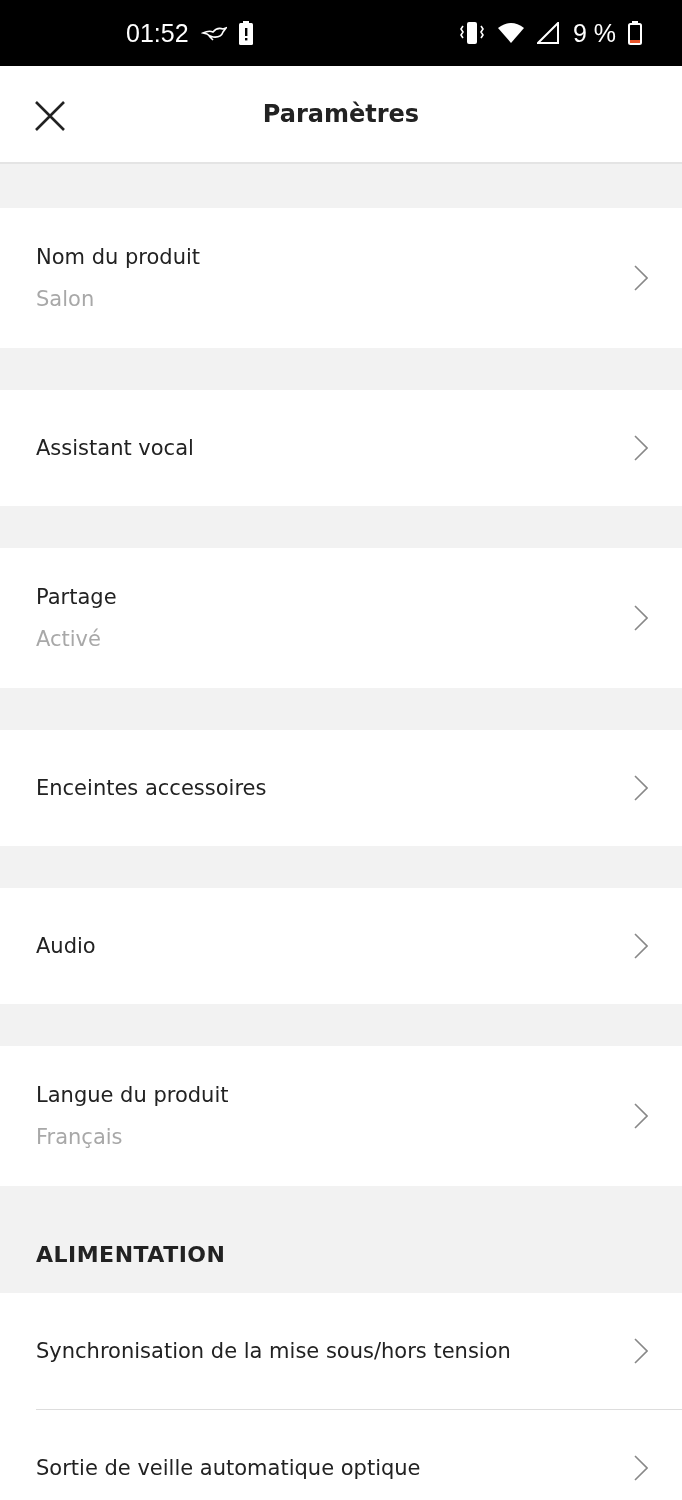 The width and height of the screenshot is (682, 1500). Describe the element at coordinates (131, 1255) in the screenshot. I see `section-header: ALIMENTATION` at that location.